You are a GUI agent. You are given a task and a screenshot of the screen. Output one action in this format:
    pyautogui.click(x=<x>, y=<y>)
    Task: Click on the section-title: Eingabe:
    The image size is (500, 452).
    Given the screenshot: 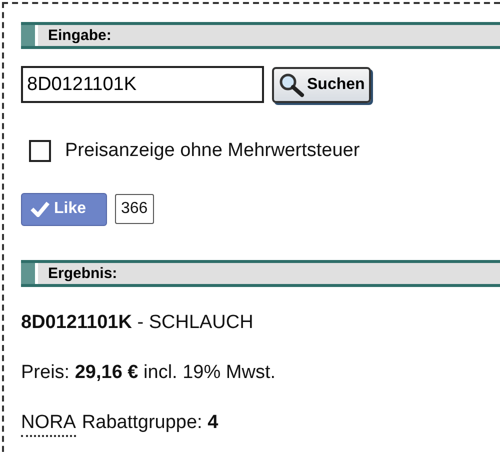 What is the action you would take?
    pyautogui.click(x=80, y=36)
    